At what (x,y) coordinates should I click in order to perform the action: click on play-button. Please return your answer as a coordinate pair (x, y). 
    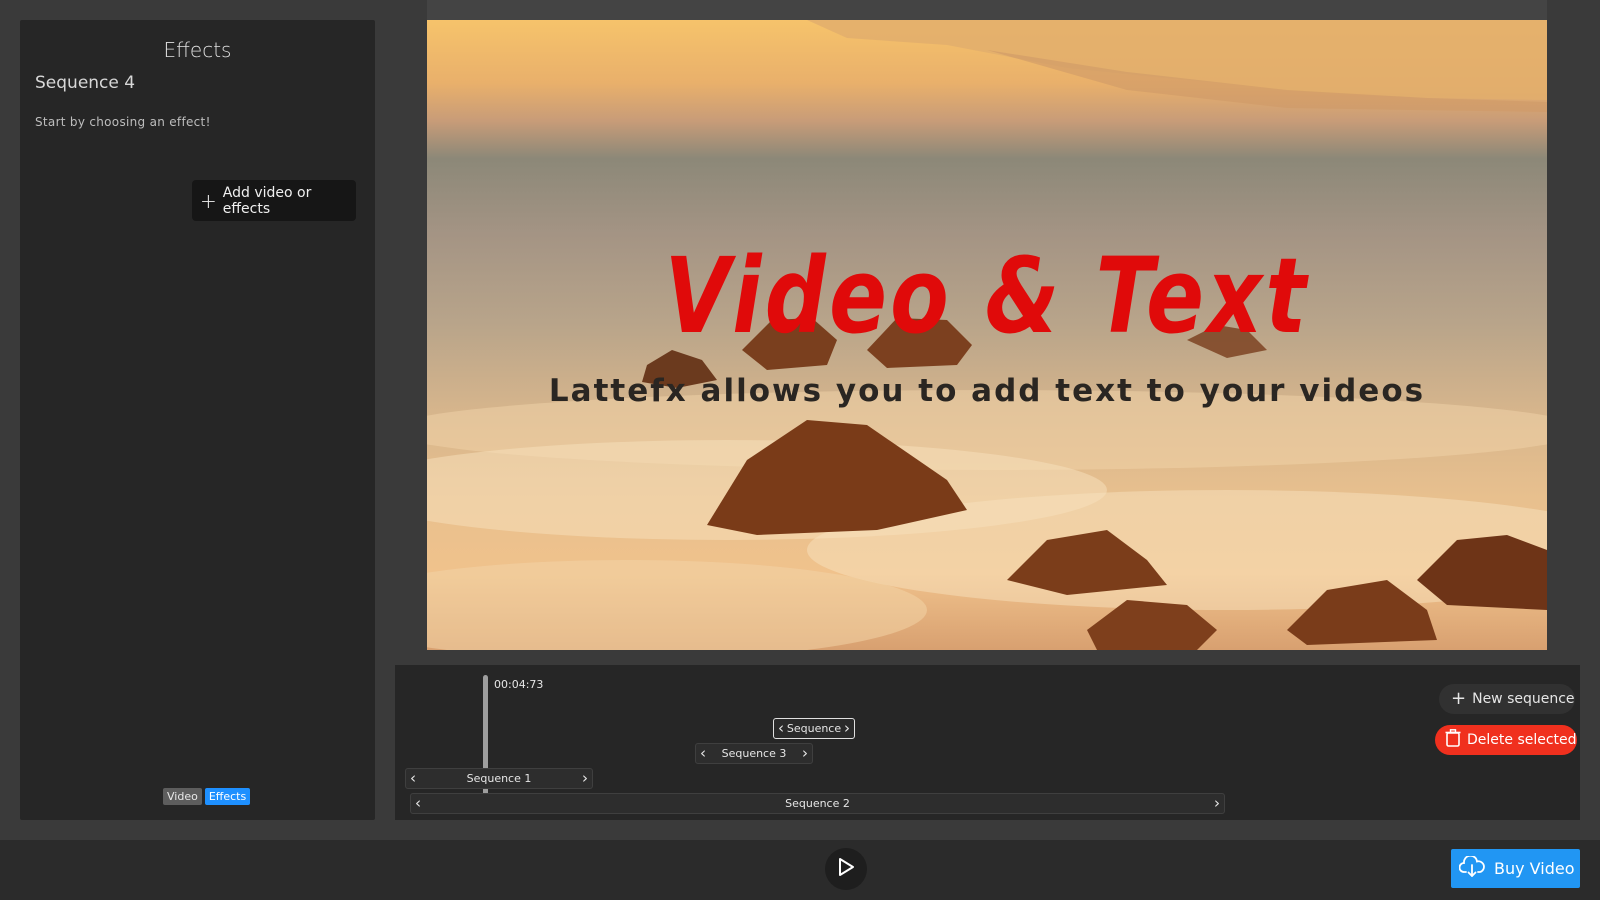
    Looking at the image, I should click on (846, 869).